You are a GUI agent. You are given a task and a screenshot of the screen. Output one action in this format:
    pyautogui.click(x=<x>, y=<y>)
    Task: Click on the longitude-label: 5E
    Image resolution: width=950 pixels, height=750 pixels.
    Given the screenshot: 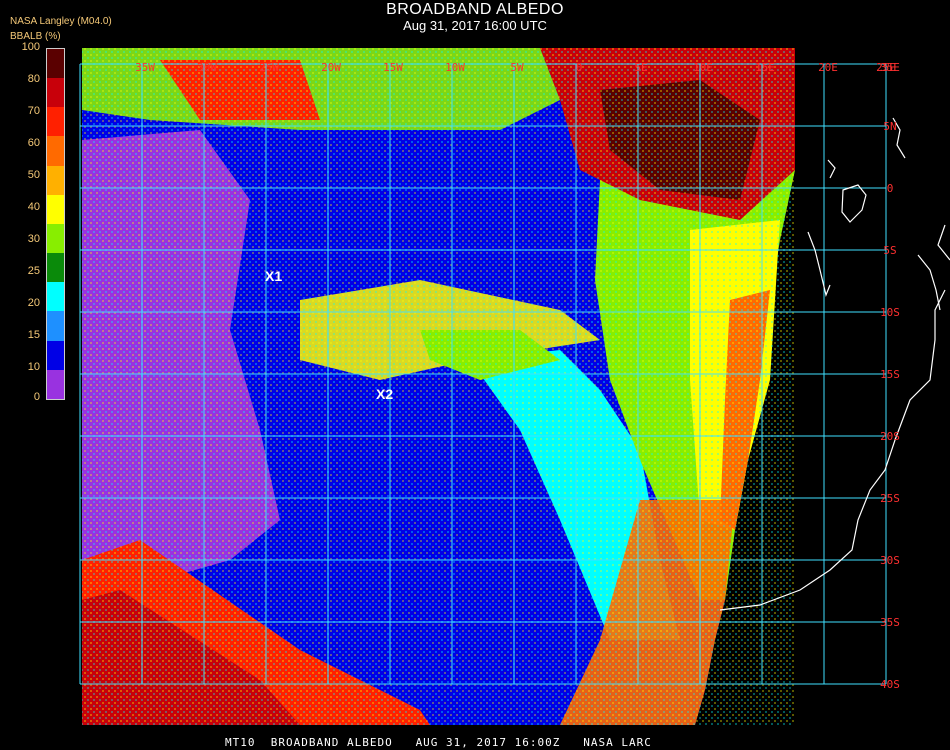 What is the action you would take?
    pyautogui.click(x=640, y=67)
    